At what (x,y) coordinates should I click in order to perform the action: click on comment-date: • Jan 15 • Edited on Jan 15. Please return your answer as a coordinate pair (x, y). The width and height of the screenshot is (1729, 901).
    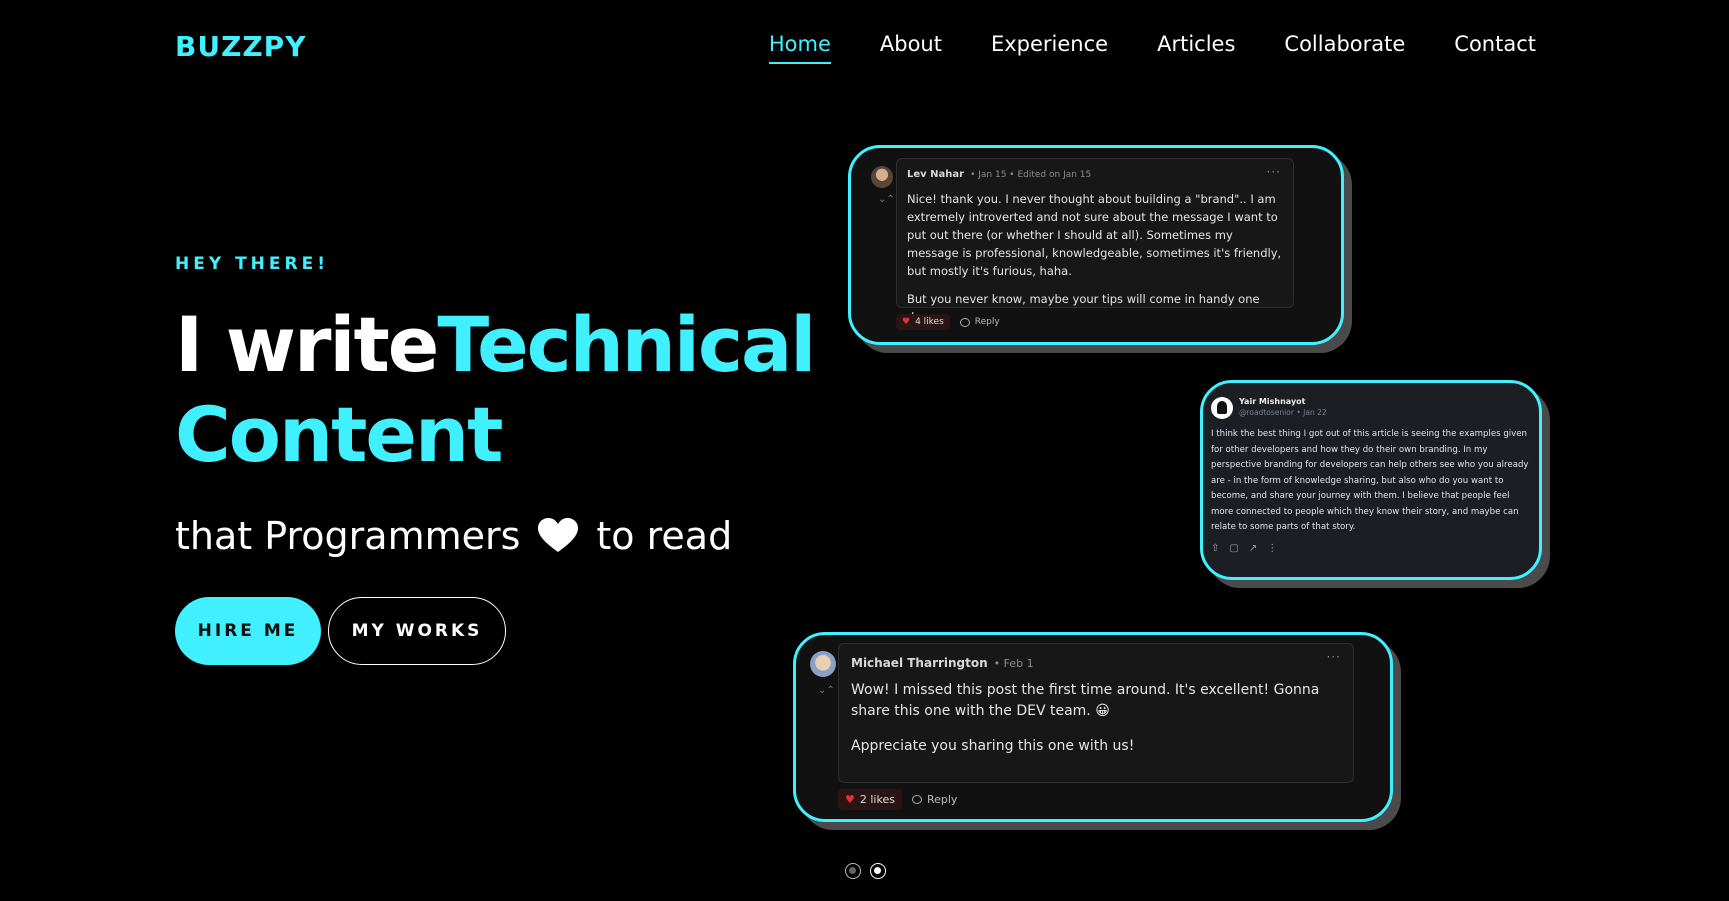
    Looking at the image, I should click on (1031, 174).